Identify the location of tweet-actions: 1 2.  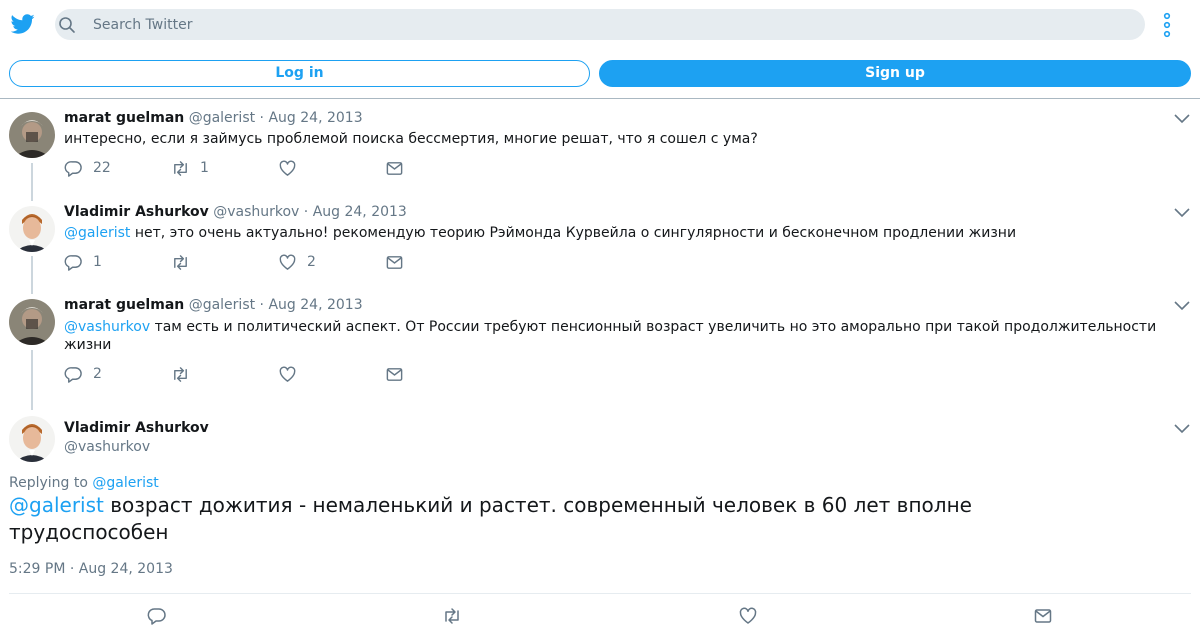
(244, 262).